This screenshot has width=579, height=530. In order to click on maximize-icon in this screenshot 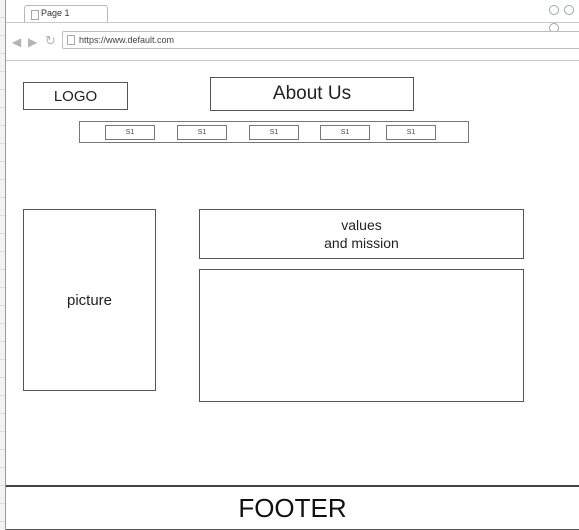, I will do `click(569, 10)`.